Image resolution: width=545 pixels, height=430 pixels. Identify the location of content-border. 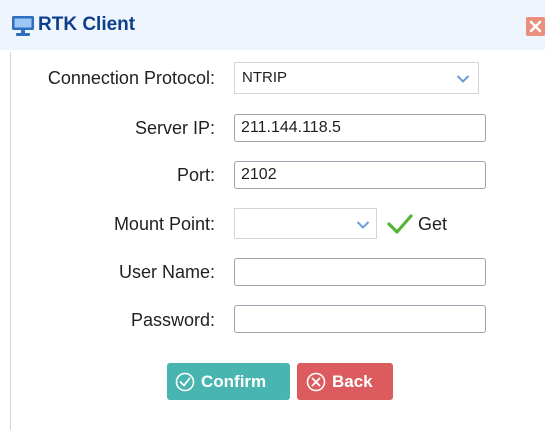
(10, 241).